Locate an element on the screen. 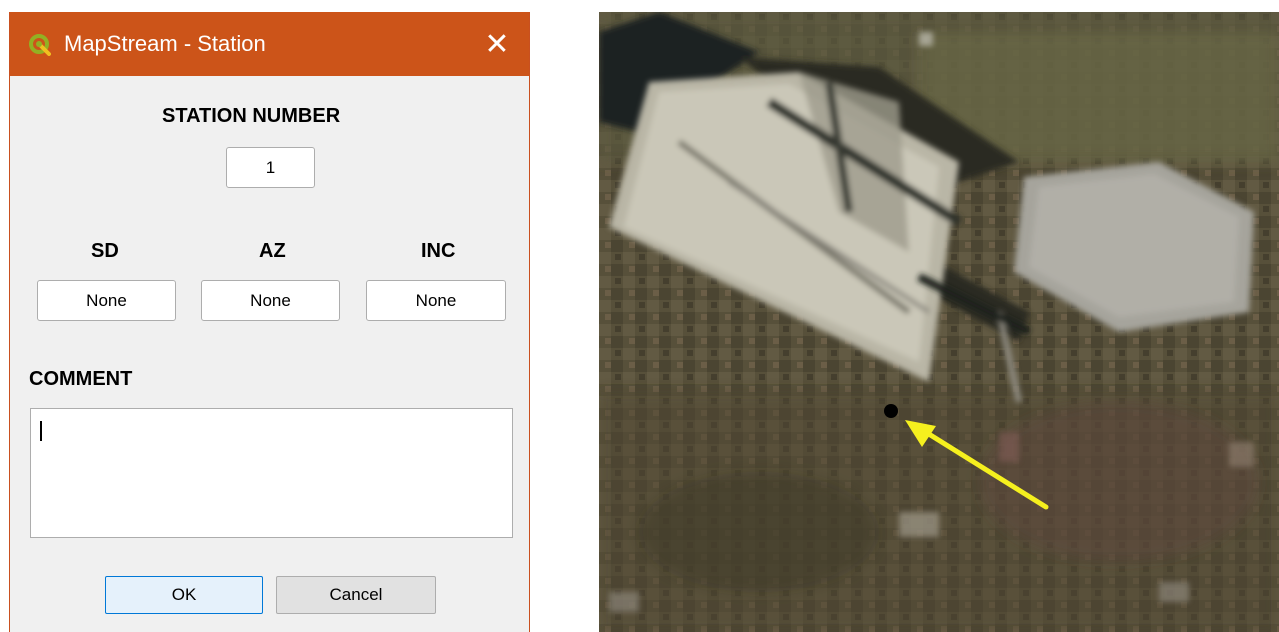  comment-textarea is located at coordinates (271, 473).